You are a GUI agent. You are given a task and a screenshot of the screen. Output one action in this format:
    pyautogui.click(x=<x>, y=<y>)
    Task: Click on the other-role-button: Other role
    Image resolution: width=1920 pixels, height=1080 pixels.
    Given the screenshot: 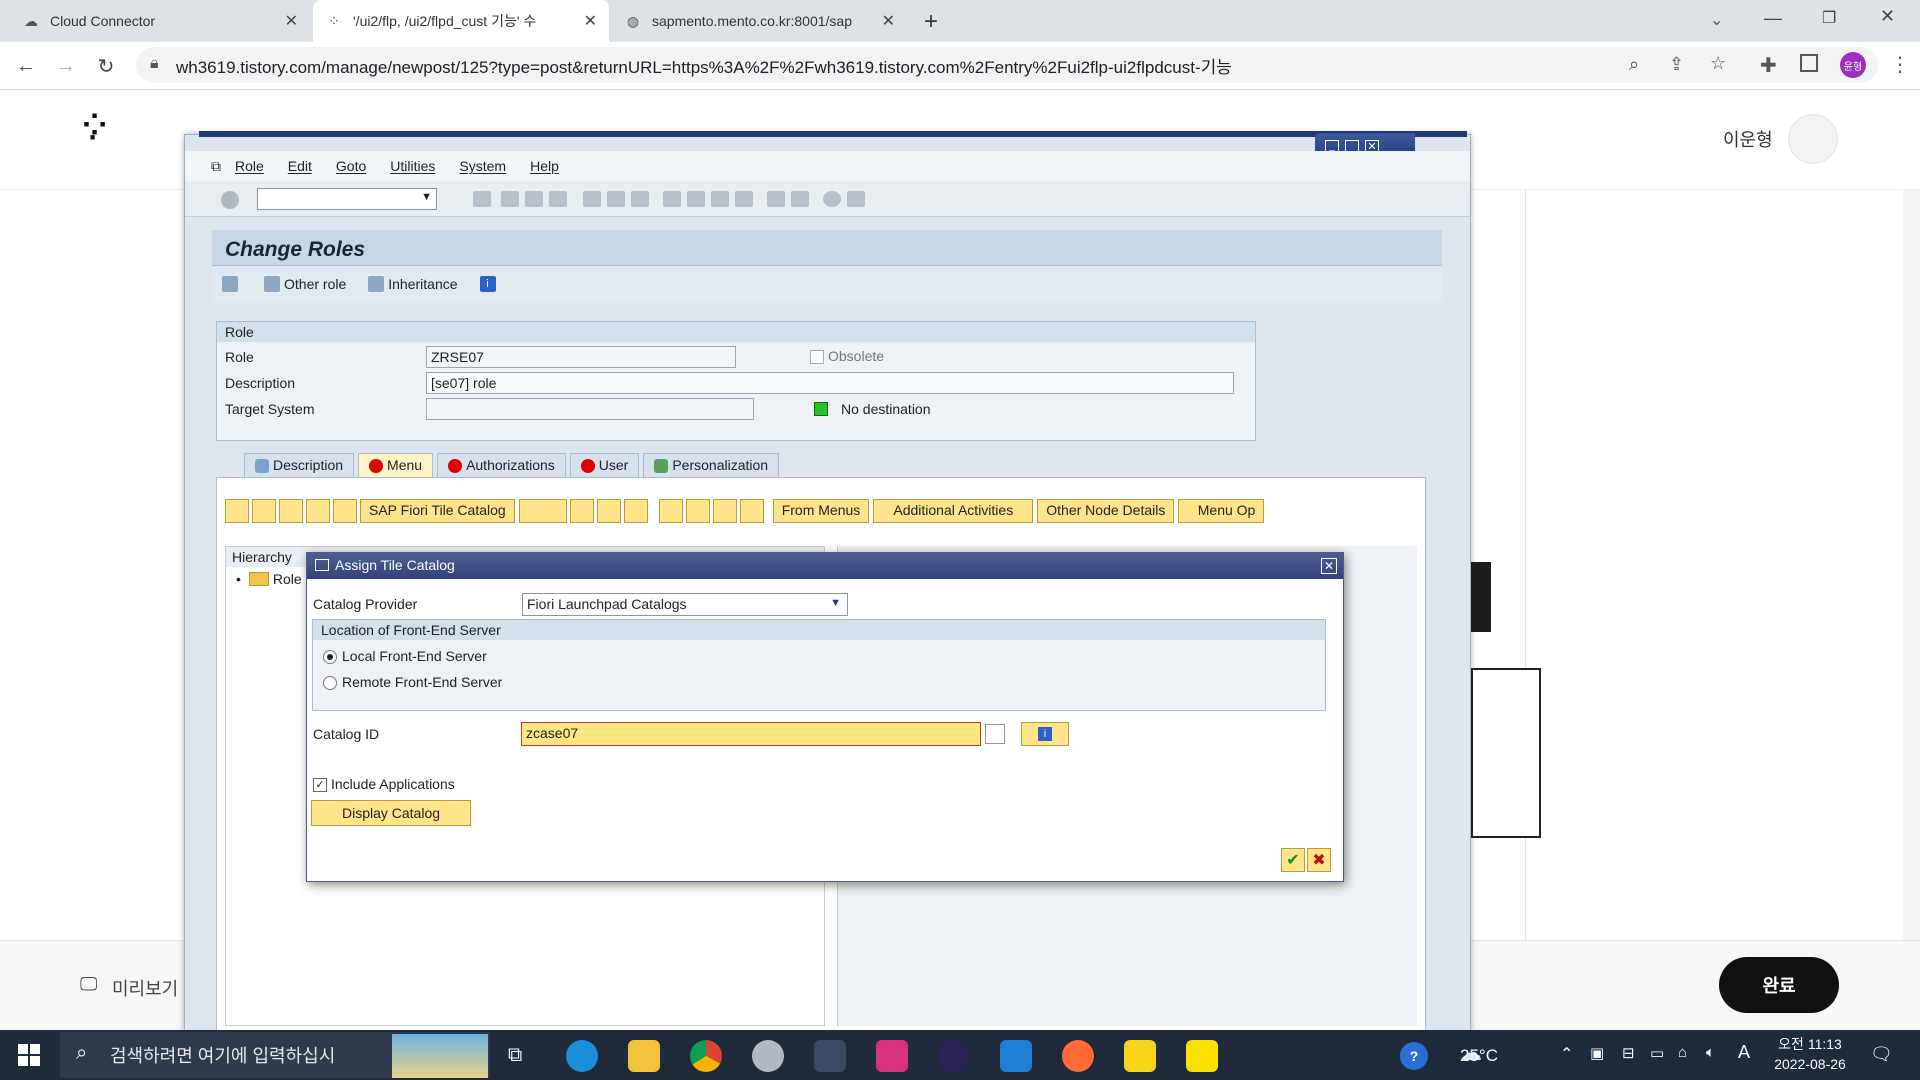 What is the action you would take?
    pyautogui.click(x=305, y=284)
    